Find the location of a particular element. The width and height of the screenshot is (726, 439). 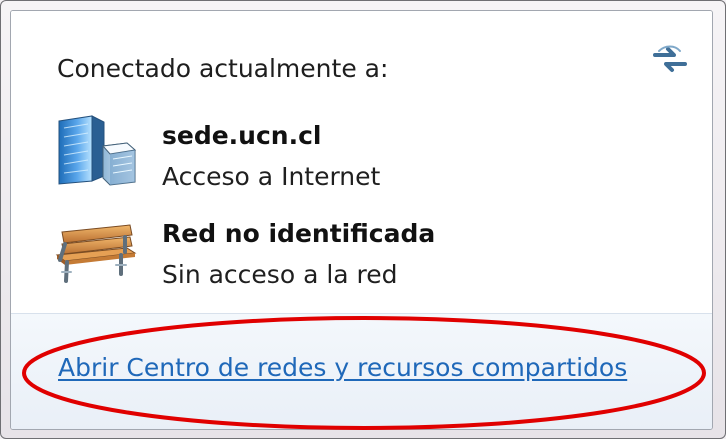

network-name: sede.ucn.cl is located at coordinates (242, 135).